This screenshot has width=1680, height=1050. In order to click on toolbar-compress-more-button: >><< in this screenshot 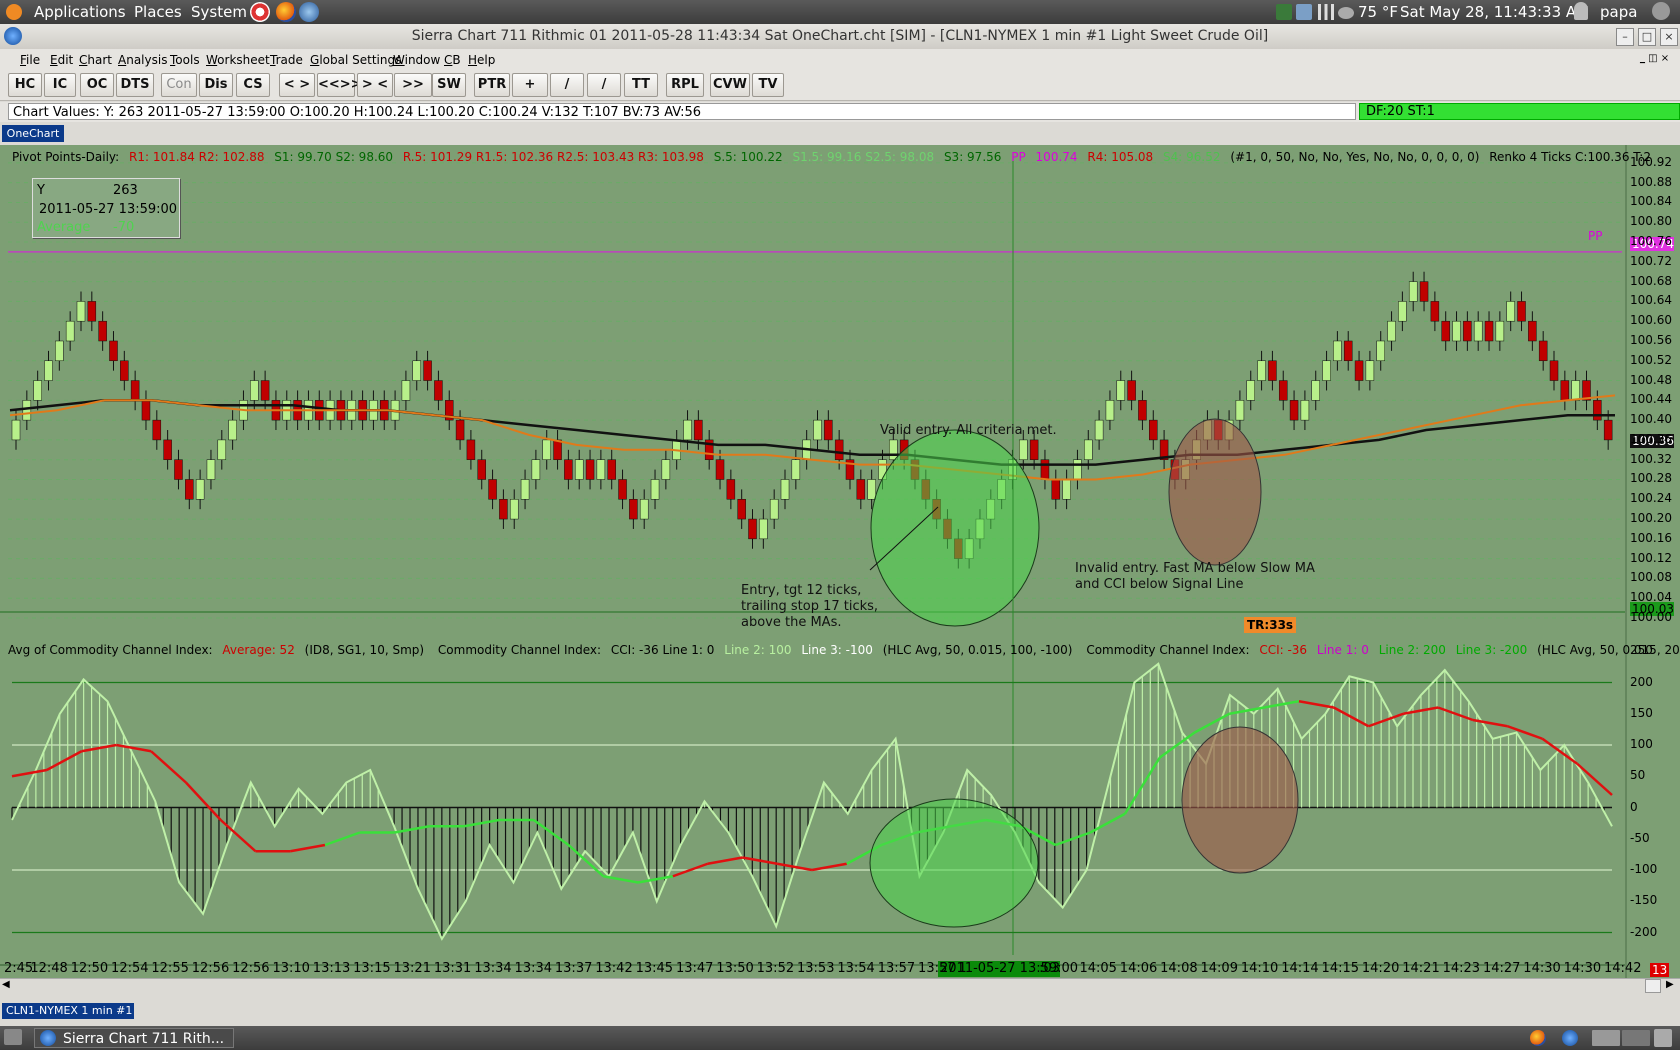, I will do `click(413, 93)`.